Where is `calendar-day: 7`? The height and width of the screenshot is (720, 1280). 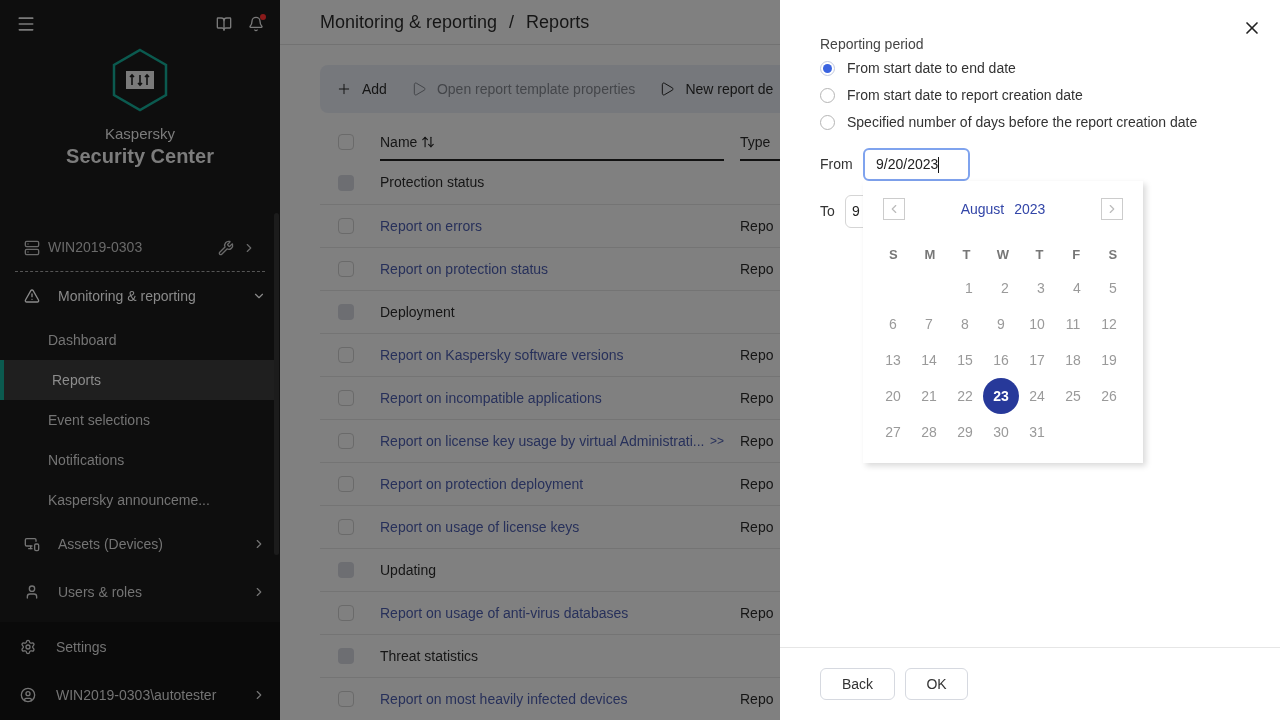 calendar-day: 7 is located at coordinates (929, 324).